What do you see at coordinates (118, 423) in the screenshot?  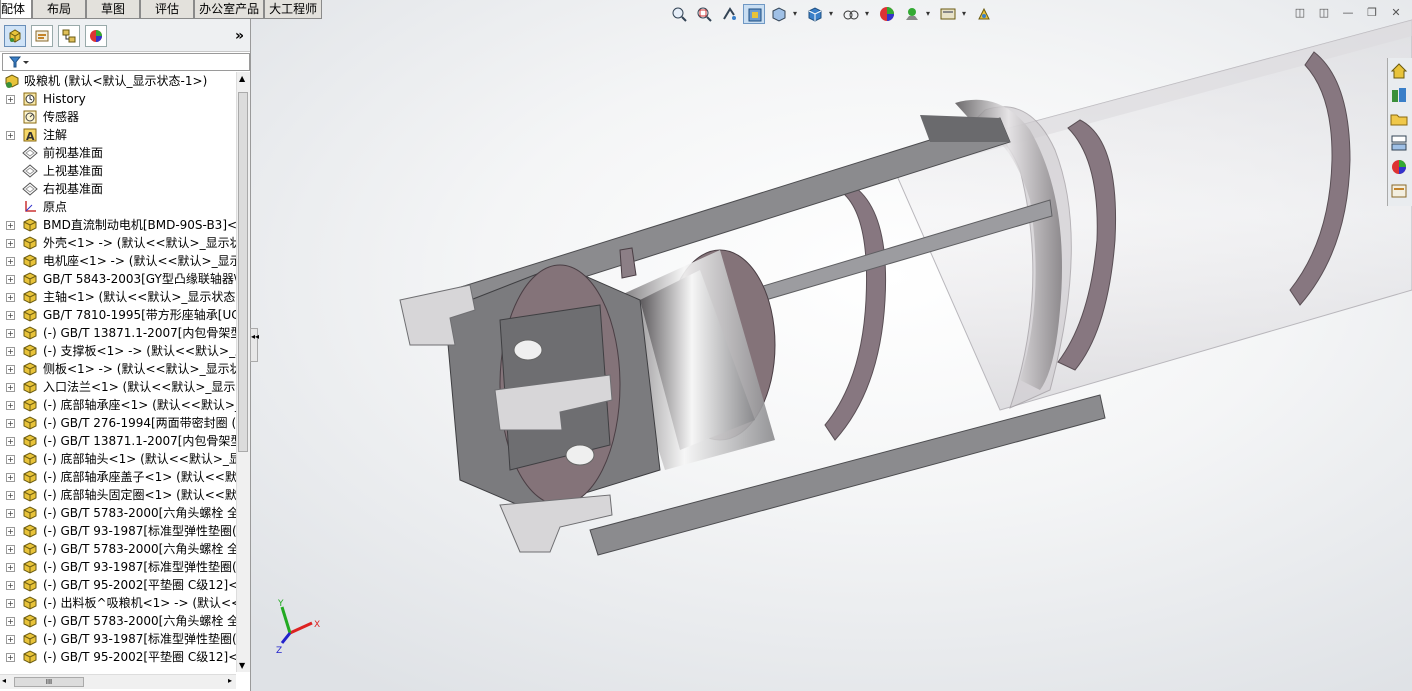 I see `tree-item: + (-) GB/T 276-1994[两面带密封圈 (` at bounding box center [118, 423].